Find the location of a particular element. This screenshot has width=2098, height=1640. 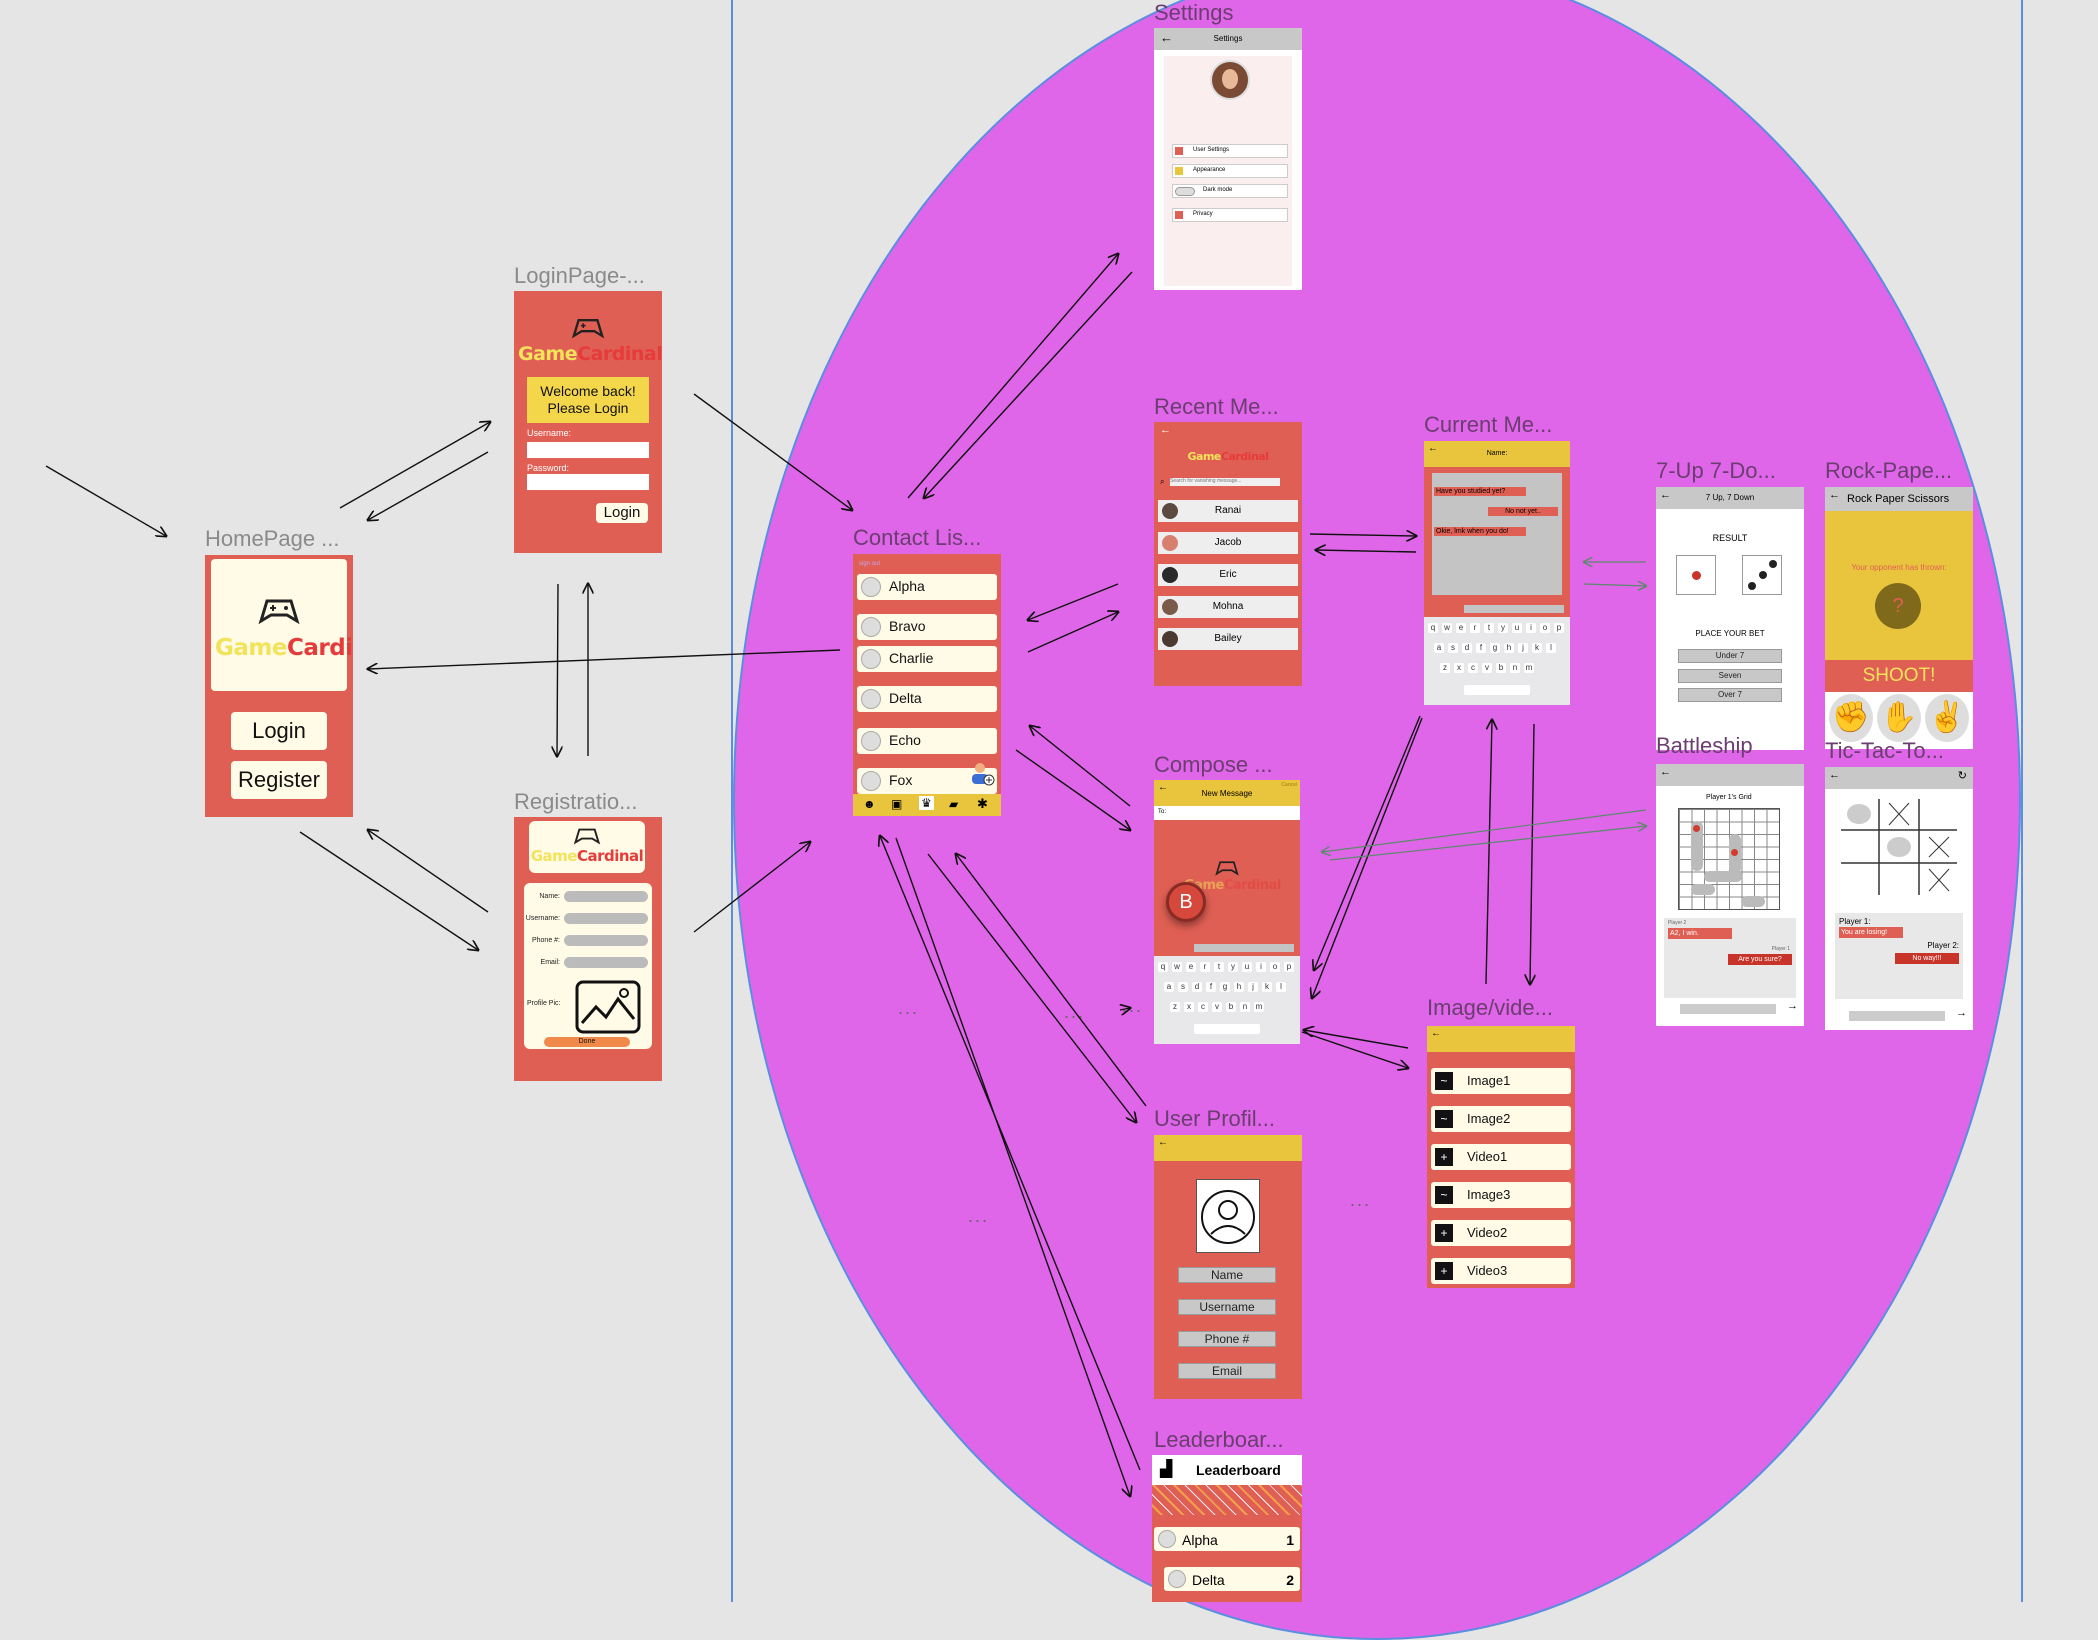

keyboard-key: y is located at coordinates (1503, 628).